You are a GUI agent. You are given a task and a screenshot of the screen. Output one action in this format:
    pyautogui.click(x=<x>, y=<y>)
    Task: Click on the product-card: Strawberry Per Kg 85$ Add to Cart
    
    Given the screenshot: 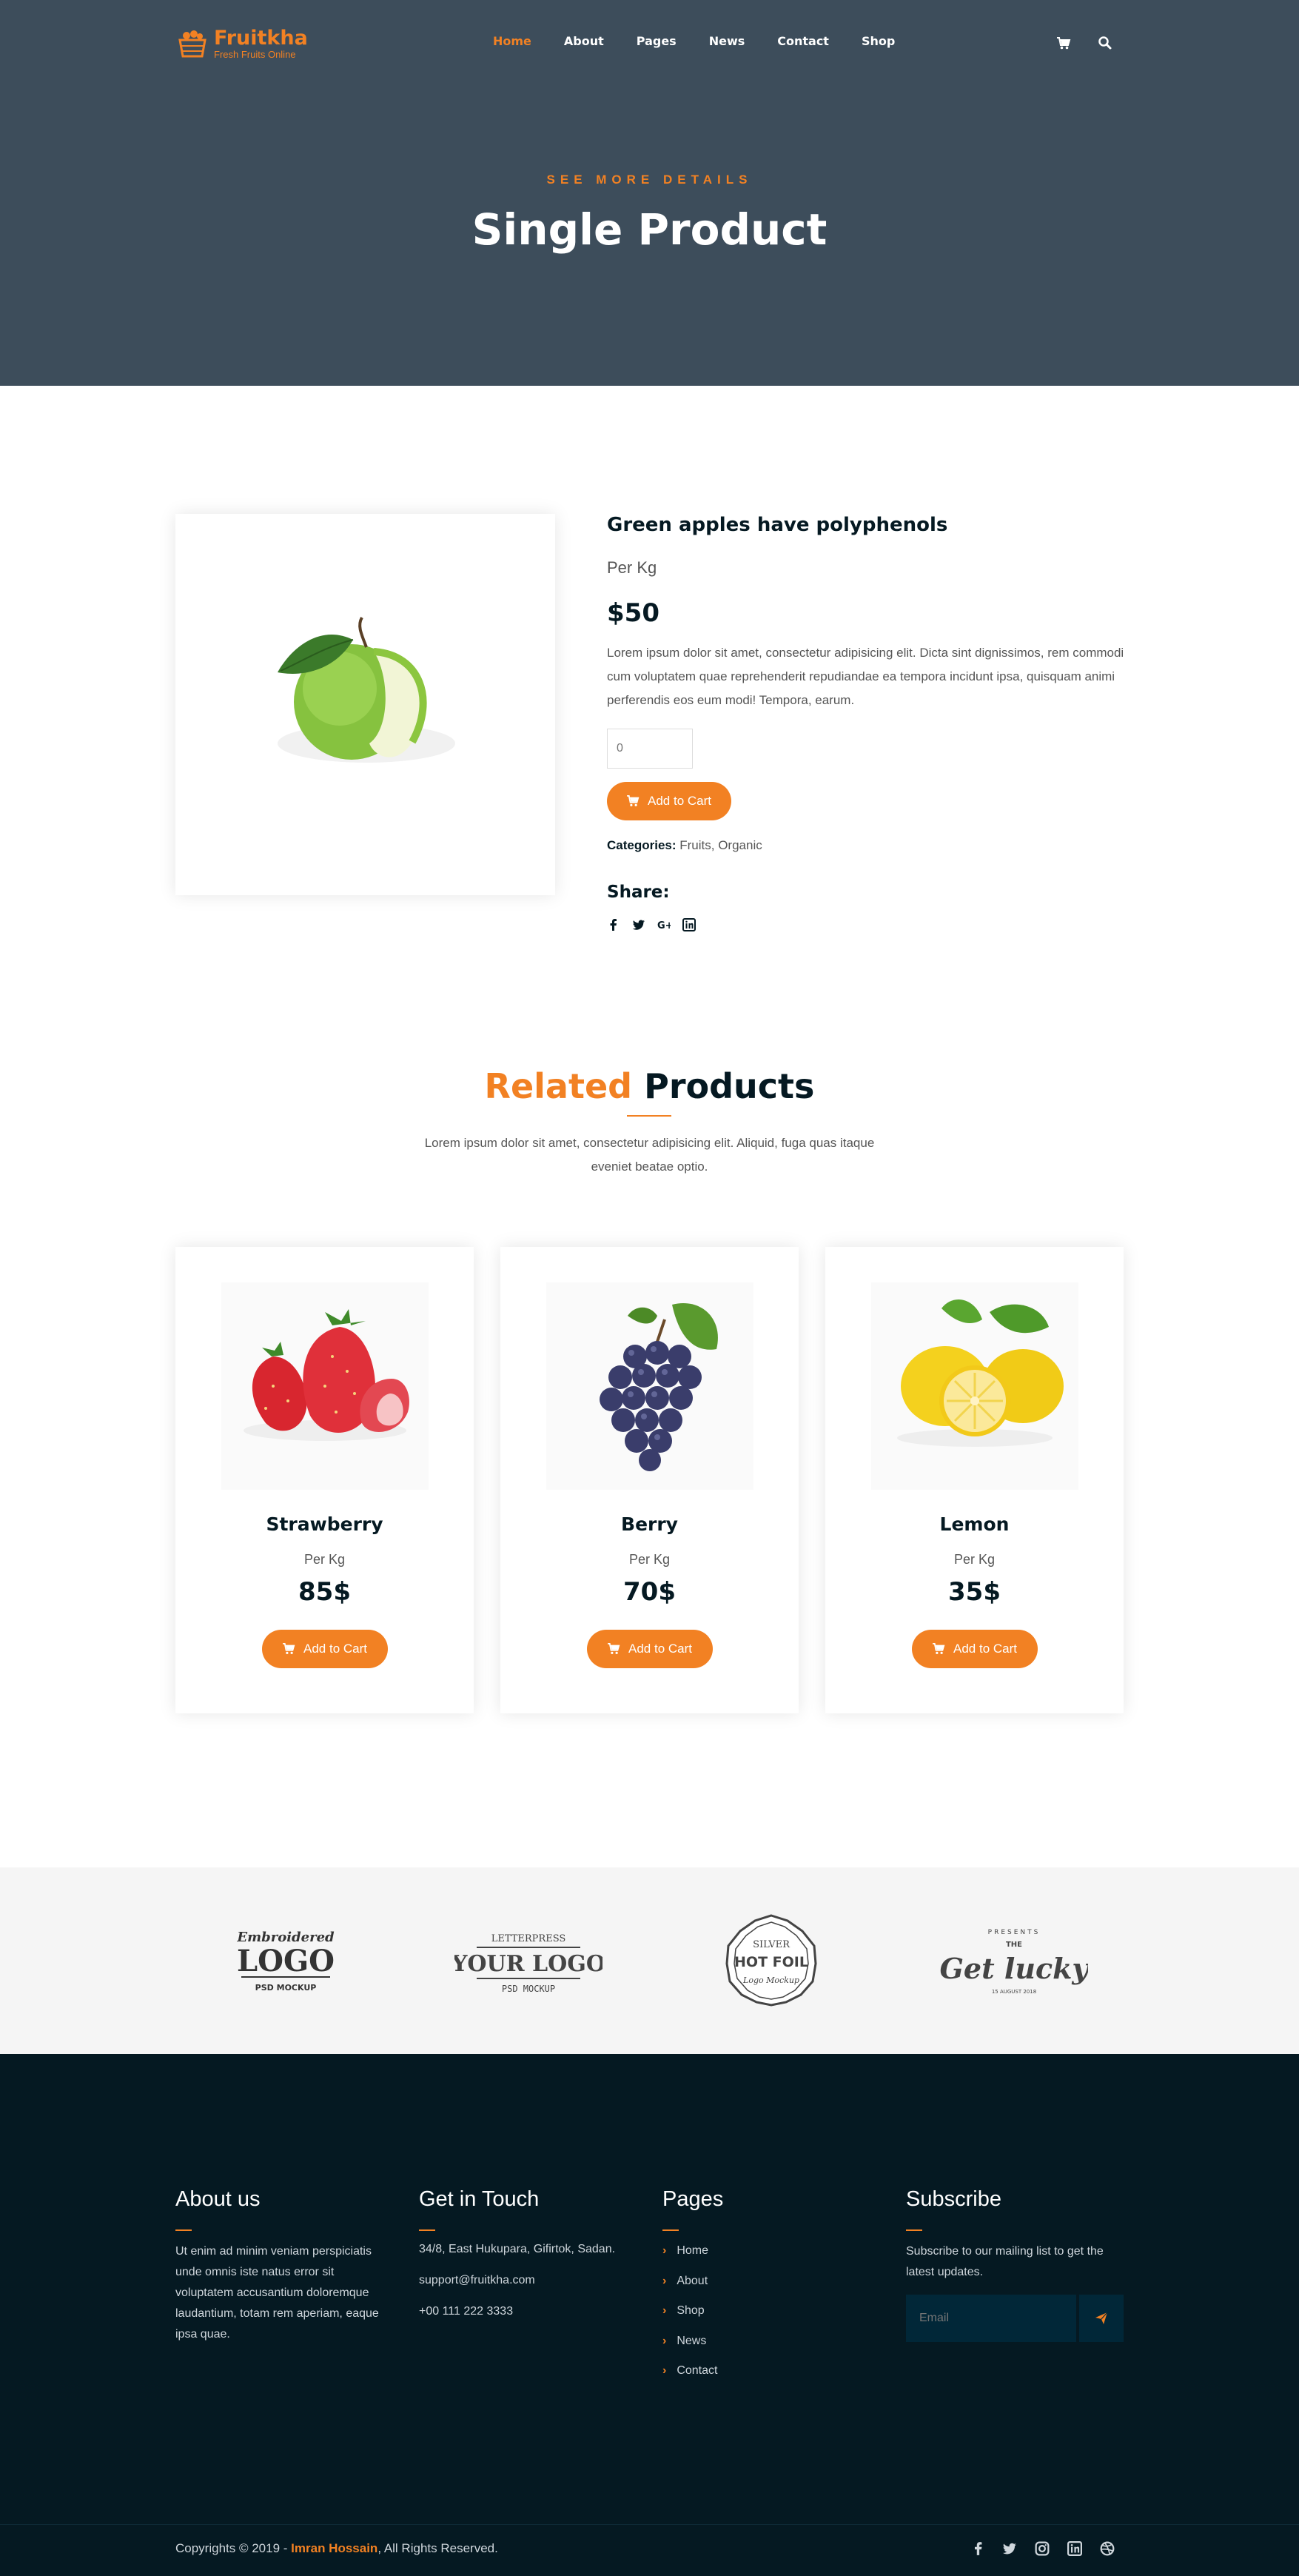 What is the action you would take?
    pyautogui.click(x=324, y=1480)
    